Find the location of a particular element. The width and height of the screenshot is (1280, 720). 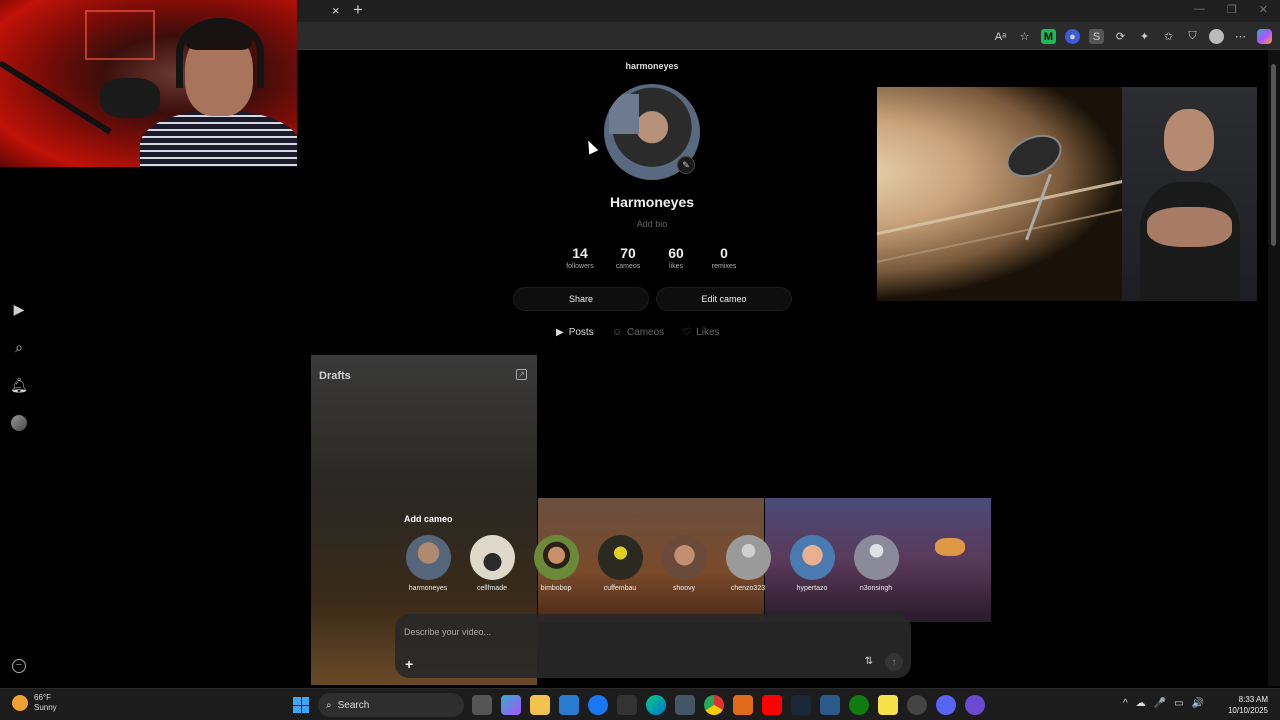

cameo-name: shoovy is located at coordinates (684, 588).